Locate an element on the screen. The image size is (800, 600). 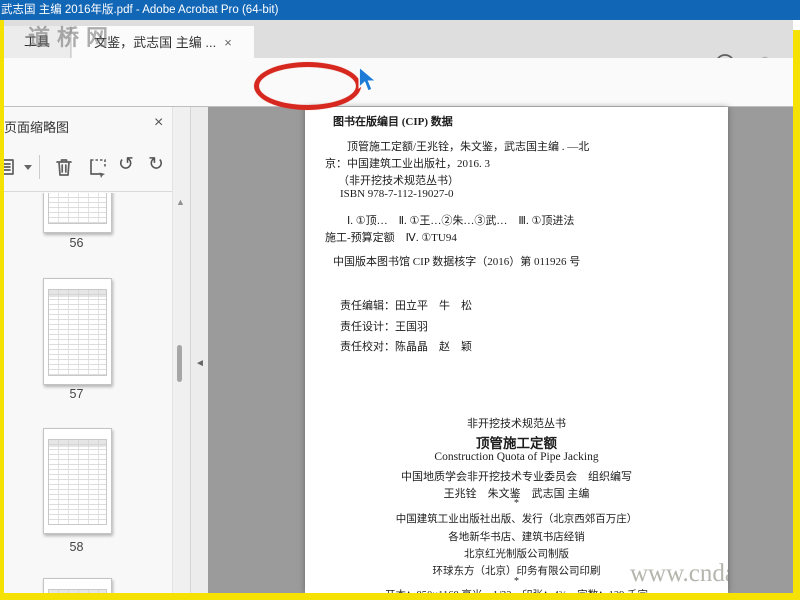
thumbnail-label-58: 58 is located at coordinates (76, 547).